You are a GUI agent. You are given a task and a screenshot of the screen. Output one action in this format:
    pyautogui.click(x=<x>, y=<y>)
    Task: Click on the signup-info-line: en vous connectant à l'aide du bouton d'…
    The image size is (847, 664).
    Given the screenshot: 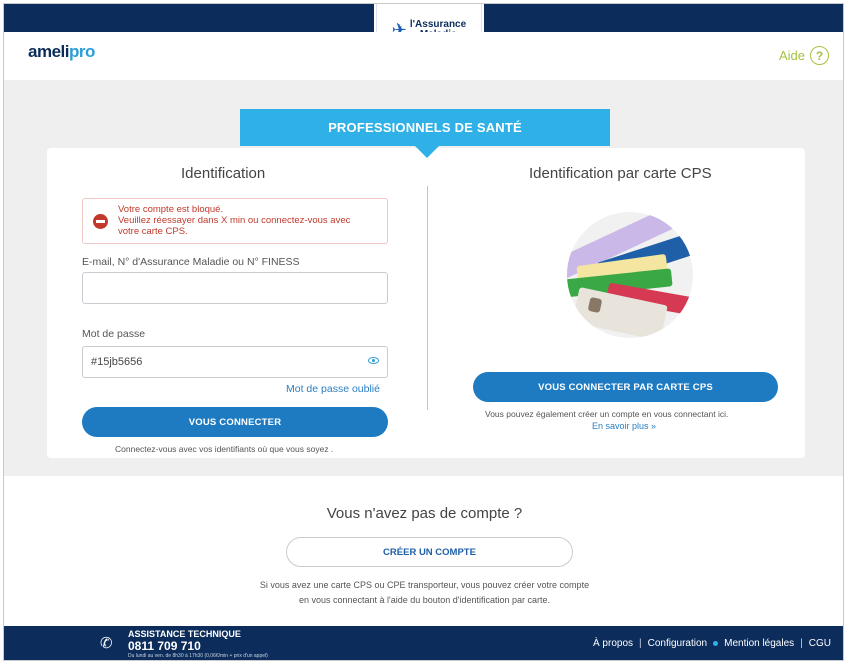 What is the action you would take?
    pyautogui.click(x=424, y=600)
    